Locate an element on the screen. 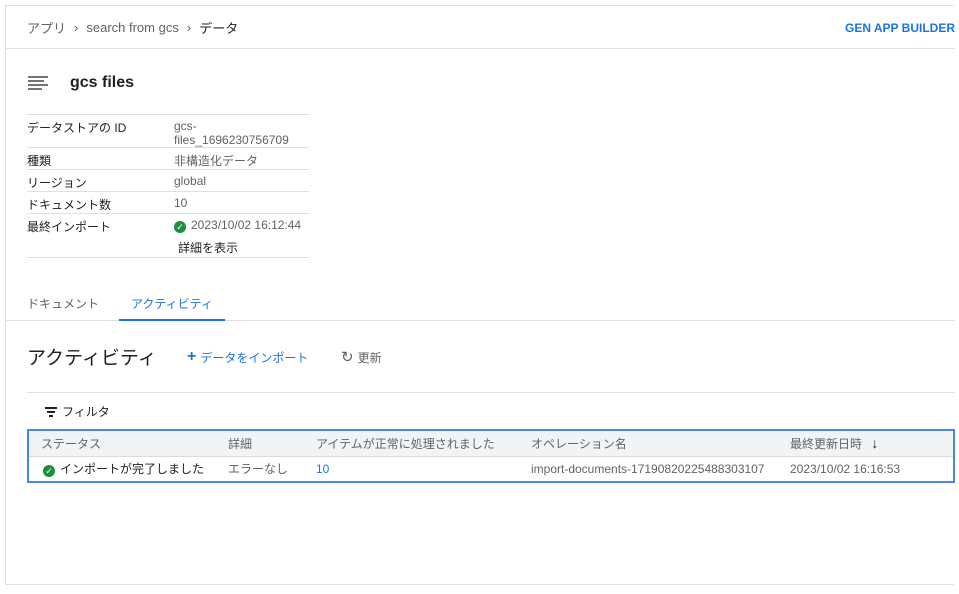 The height and width of the screenshot is (594, 959). property-row: データストアの ID gcs-files_1696230756709 is located at coordinates (168, 131).